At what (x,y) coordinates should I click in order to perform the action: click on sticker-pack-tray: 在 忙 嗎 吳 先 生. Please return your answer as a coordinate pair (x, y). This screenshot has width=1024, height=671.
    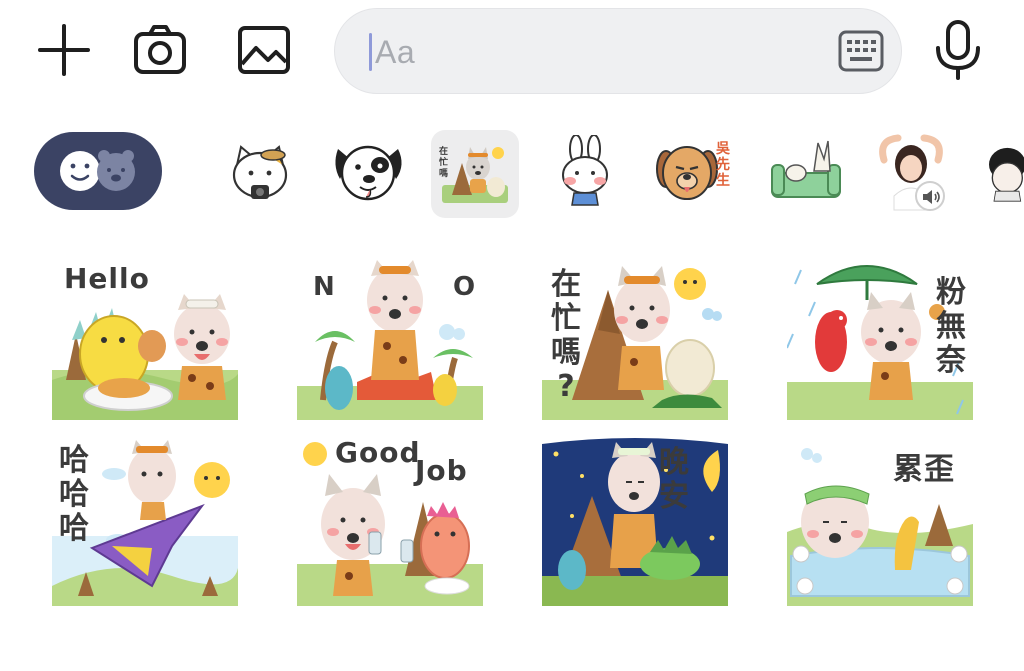
    Looking at the image, I should click on (512, 168).